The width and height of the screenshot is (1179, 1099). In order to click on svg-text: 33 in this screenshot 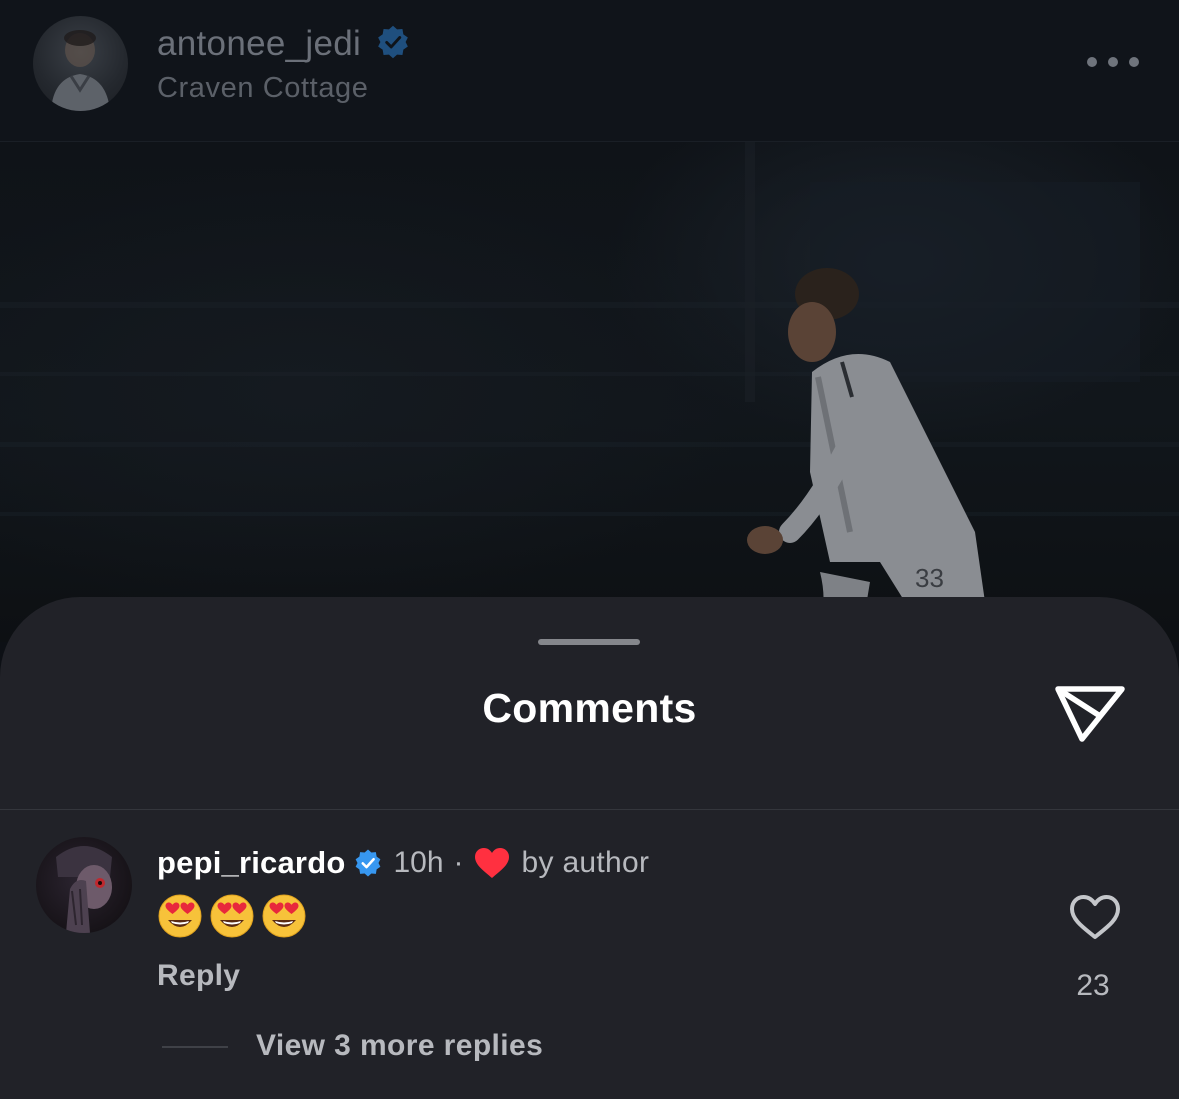, I will do `click(929, 578)`.